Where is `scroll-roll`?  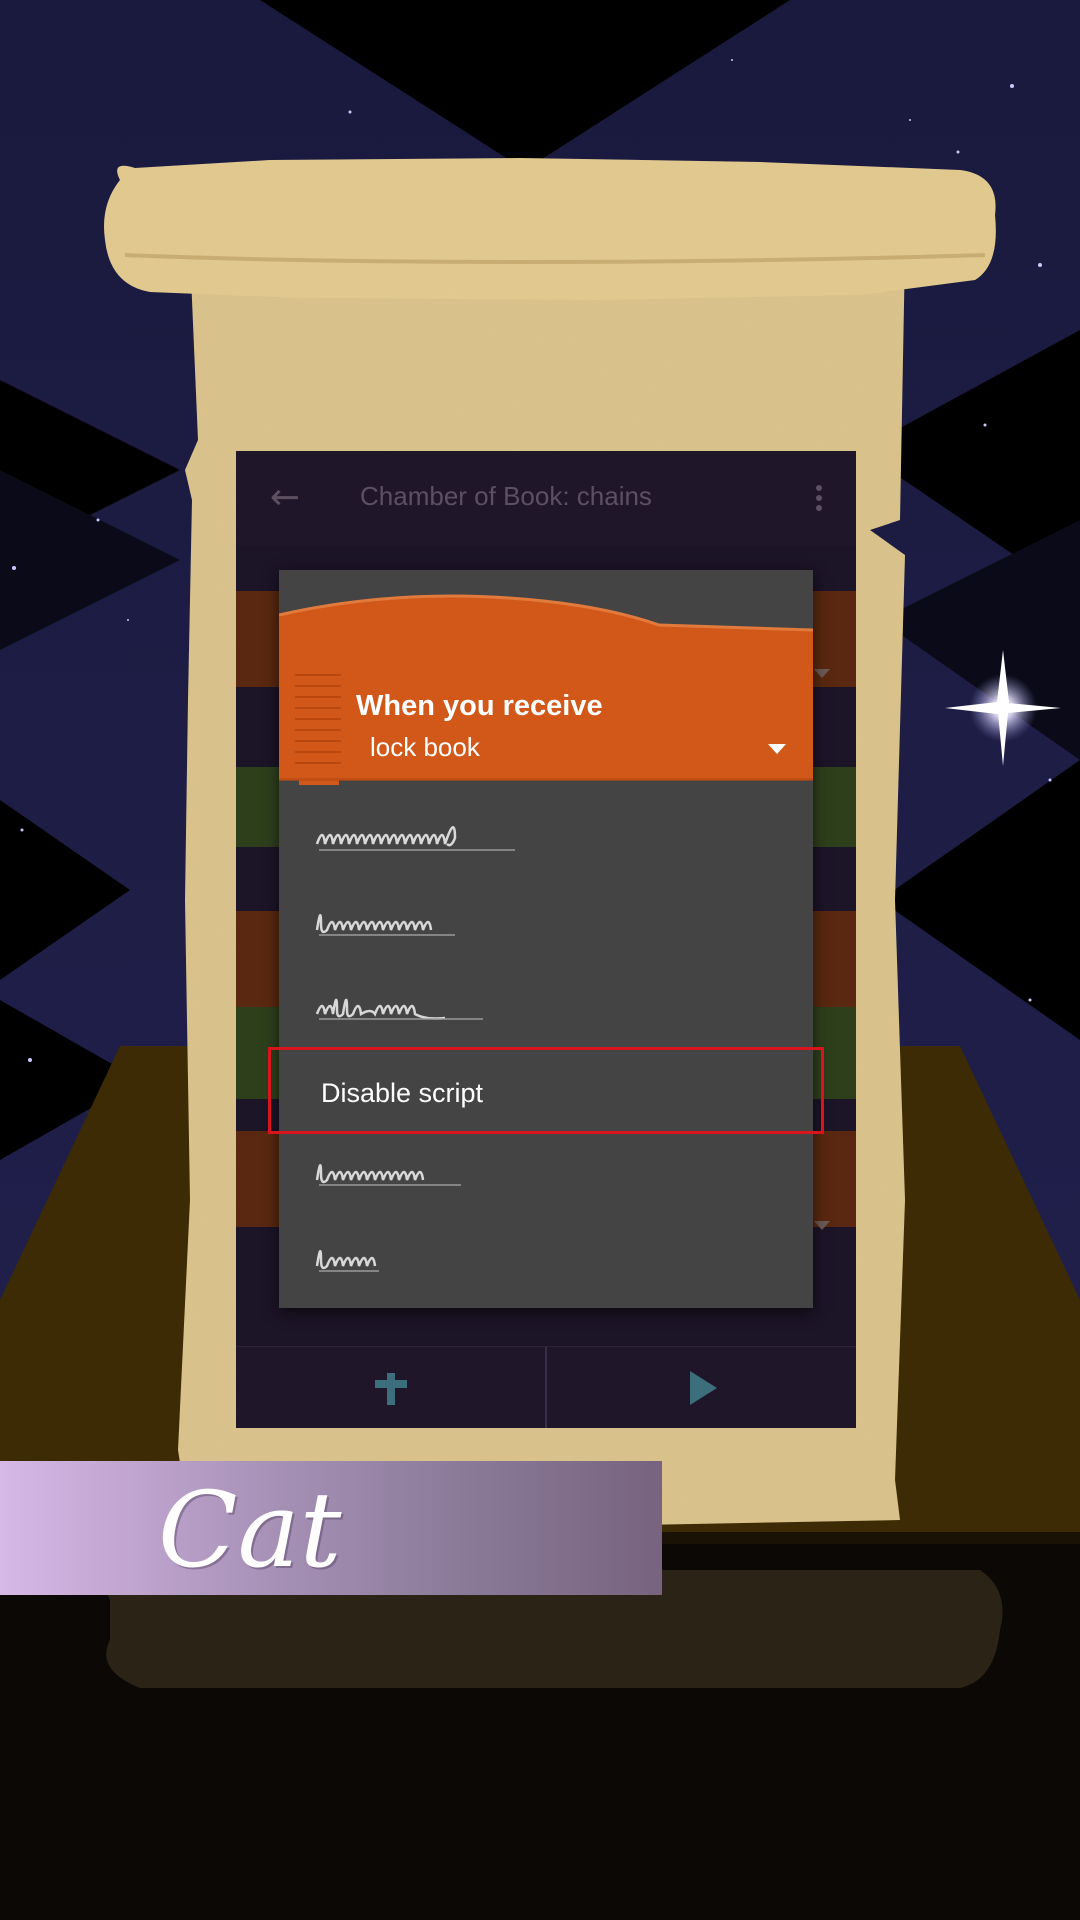 scroll-roll is located at coordinates (550, 229).